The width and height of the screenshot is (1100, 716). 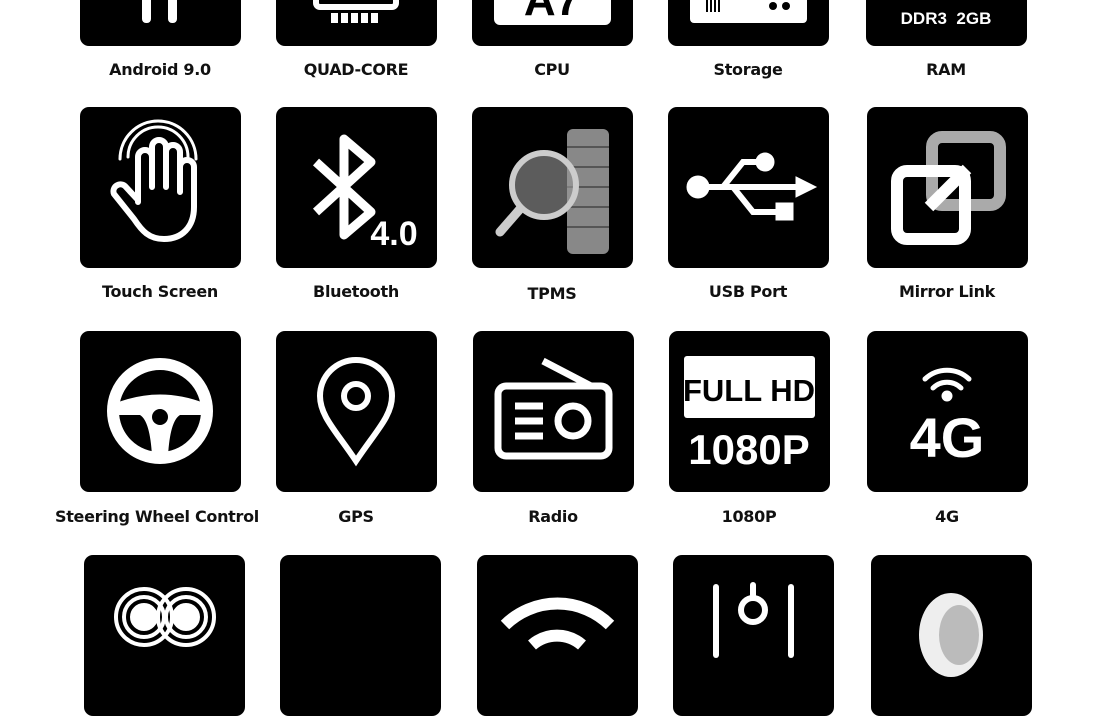 What do you see at coordinates (749, 516) in the screenshot?
I see `feature-label: 1080P` at bounding box center [749, 516].